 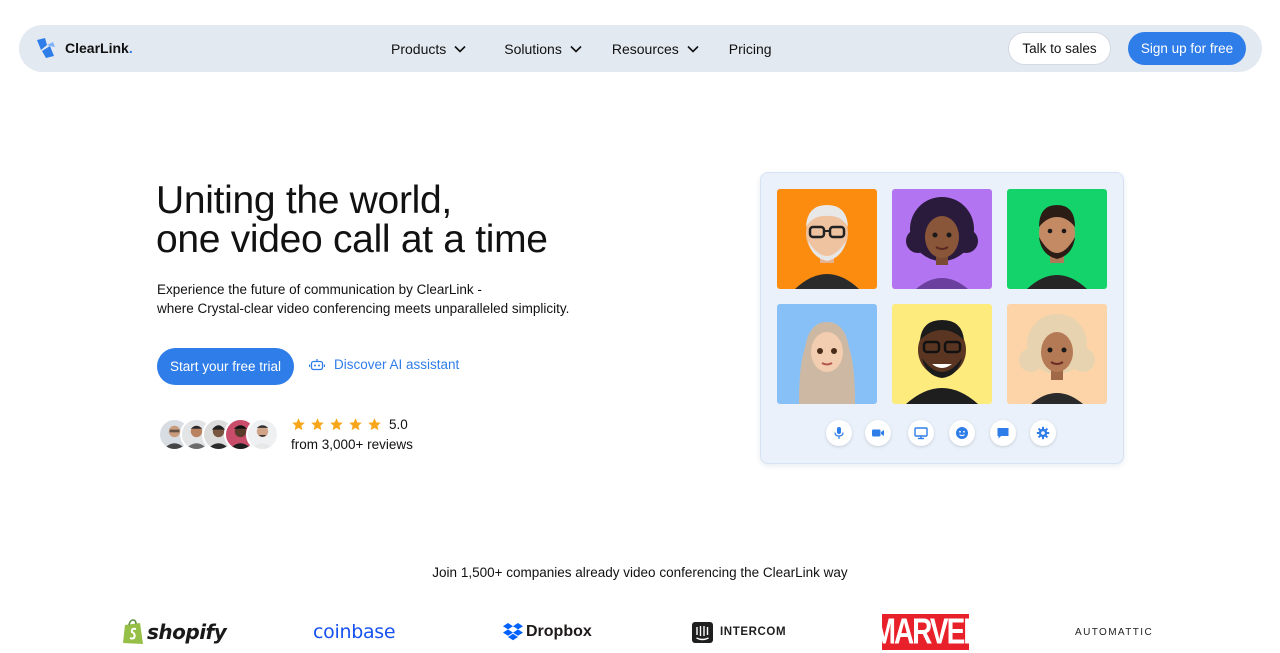 What do you see at coordinates (187, 632) in the screenshot?
I see `shopify-wordmark: shopify` at bounding box center [187, 632].